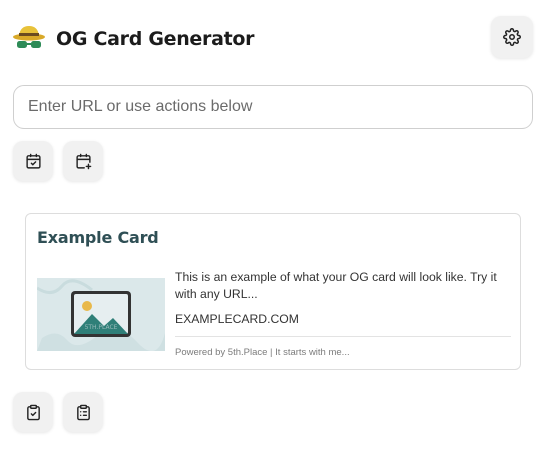 The height and width of the screenshot is (458, 553). I want to click on app-title: OG Card Generator, so click(155, 39).